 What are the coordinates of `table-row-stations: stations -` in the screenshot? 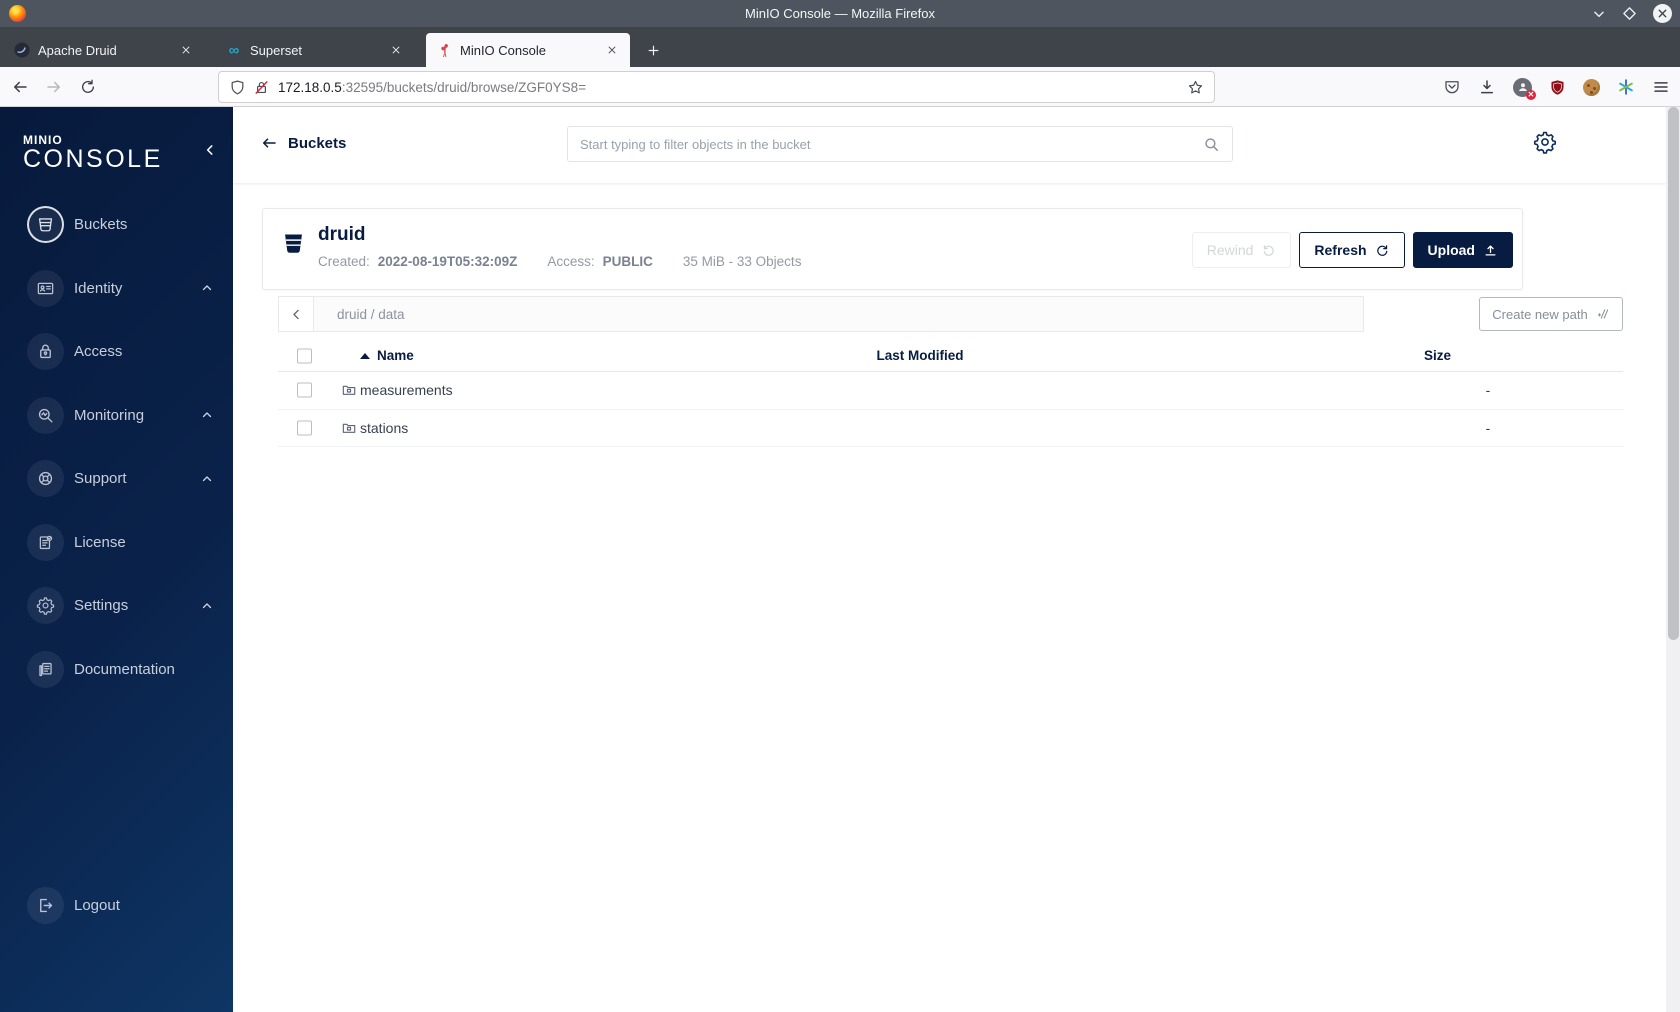 It's located at (950, 428).